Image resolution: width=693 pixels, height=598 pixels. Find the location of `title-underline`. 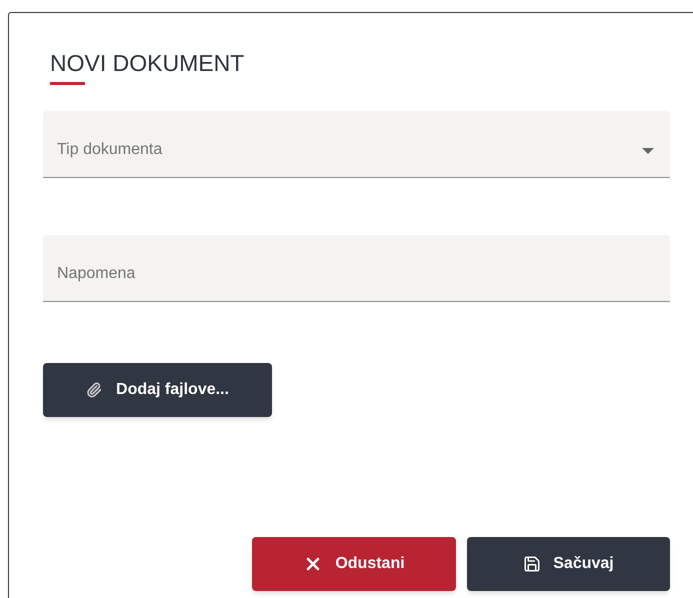

title-underline is located at coordinates (67, 83).